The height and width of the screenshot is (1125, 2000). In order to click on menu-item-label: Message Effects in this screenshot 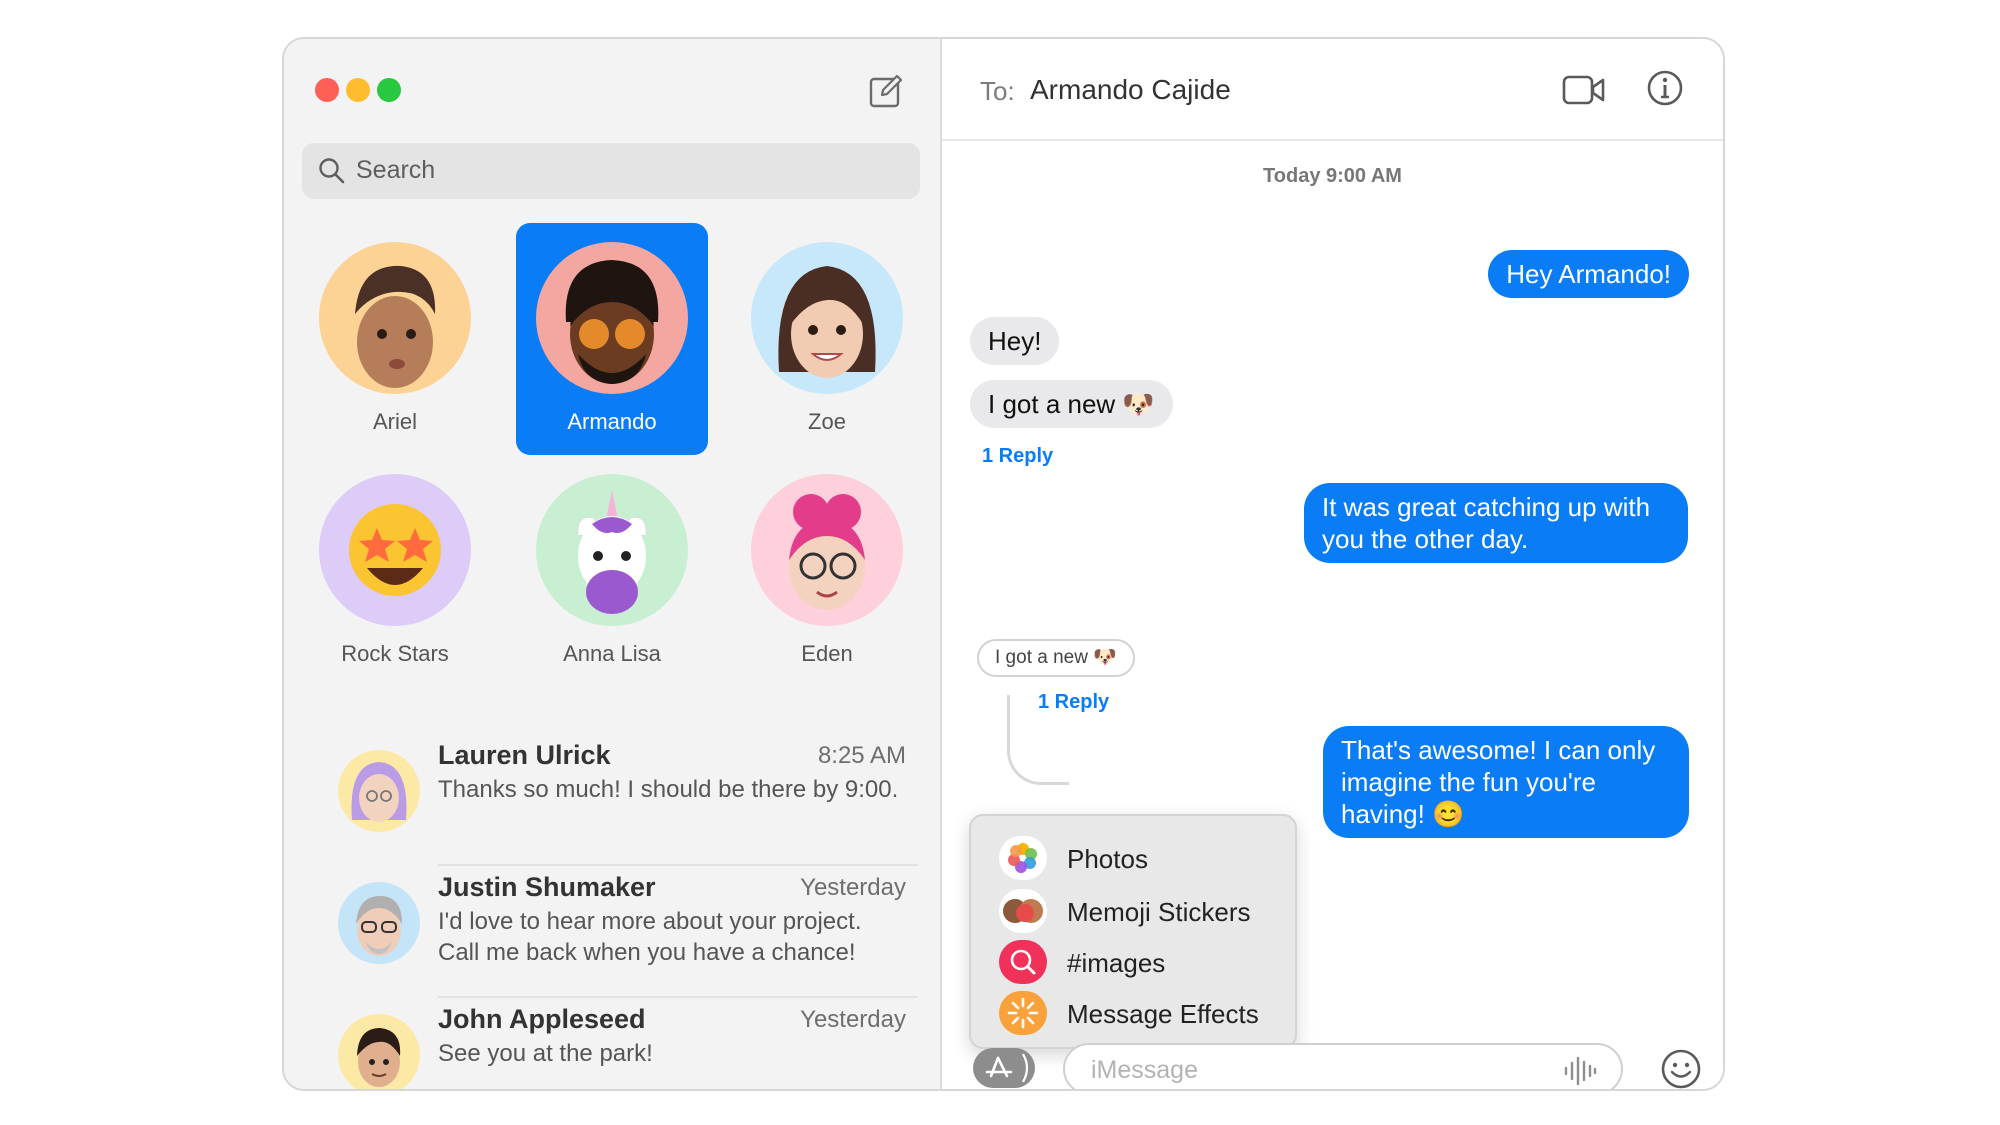, I will do `click(1163, 1014)`.